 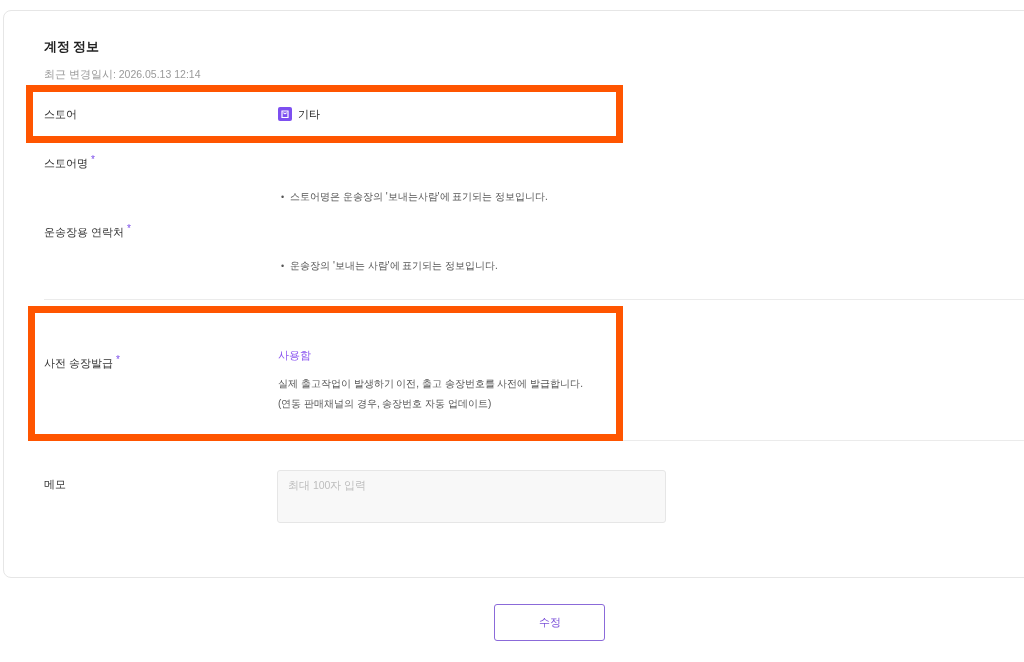 I want to click on field-label: 스토어, so click(x=61, y=114).